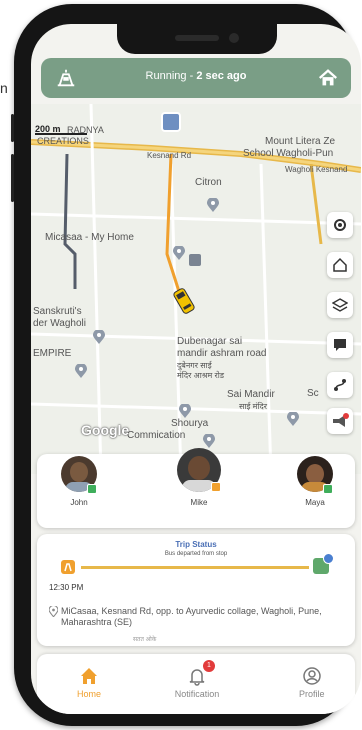 This screenshot has height=730, width=362. Describe the element at coordinates (210, 341) in the screenshot. I see `map-label: Dubenagar sai` at that location.